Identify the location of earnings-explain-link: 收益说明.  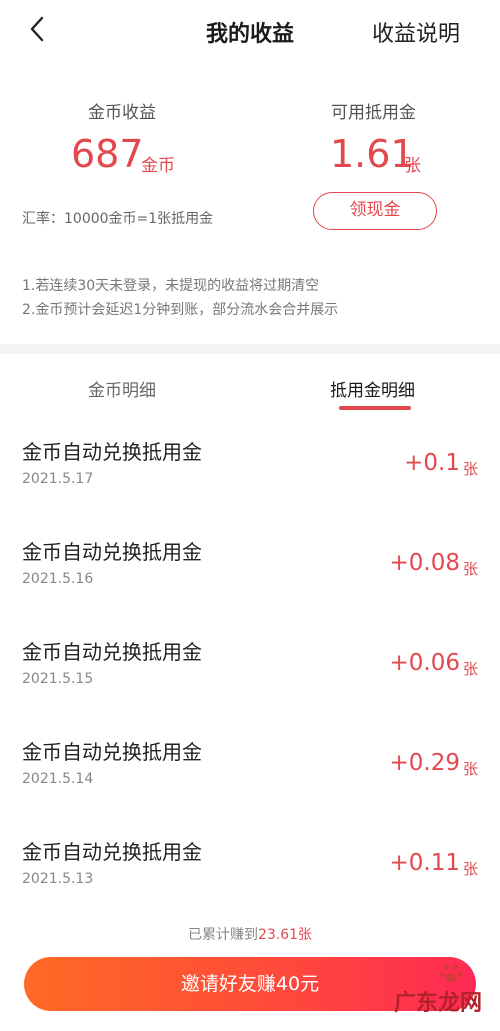
(416, 32).